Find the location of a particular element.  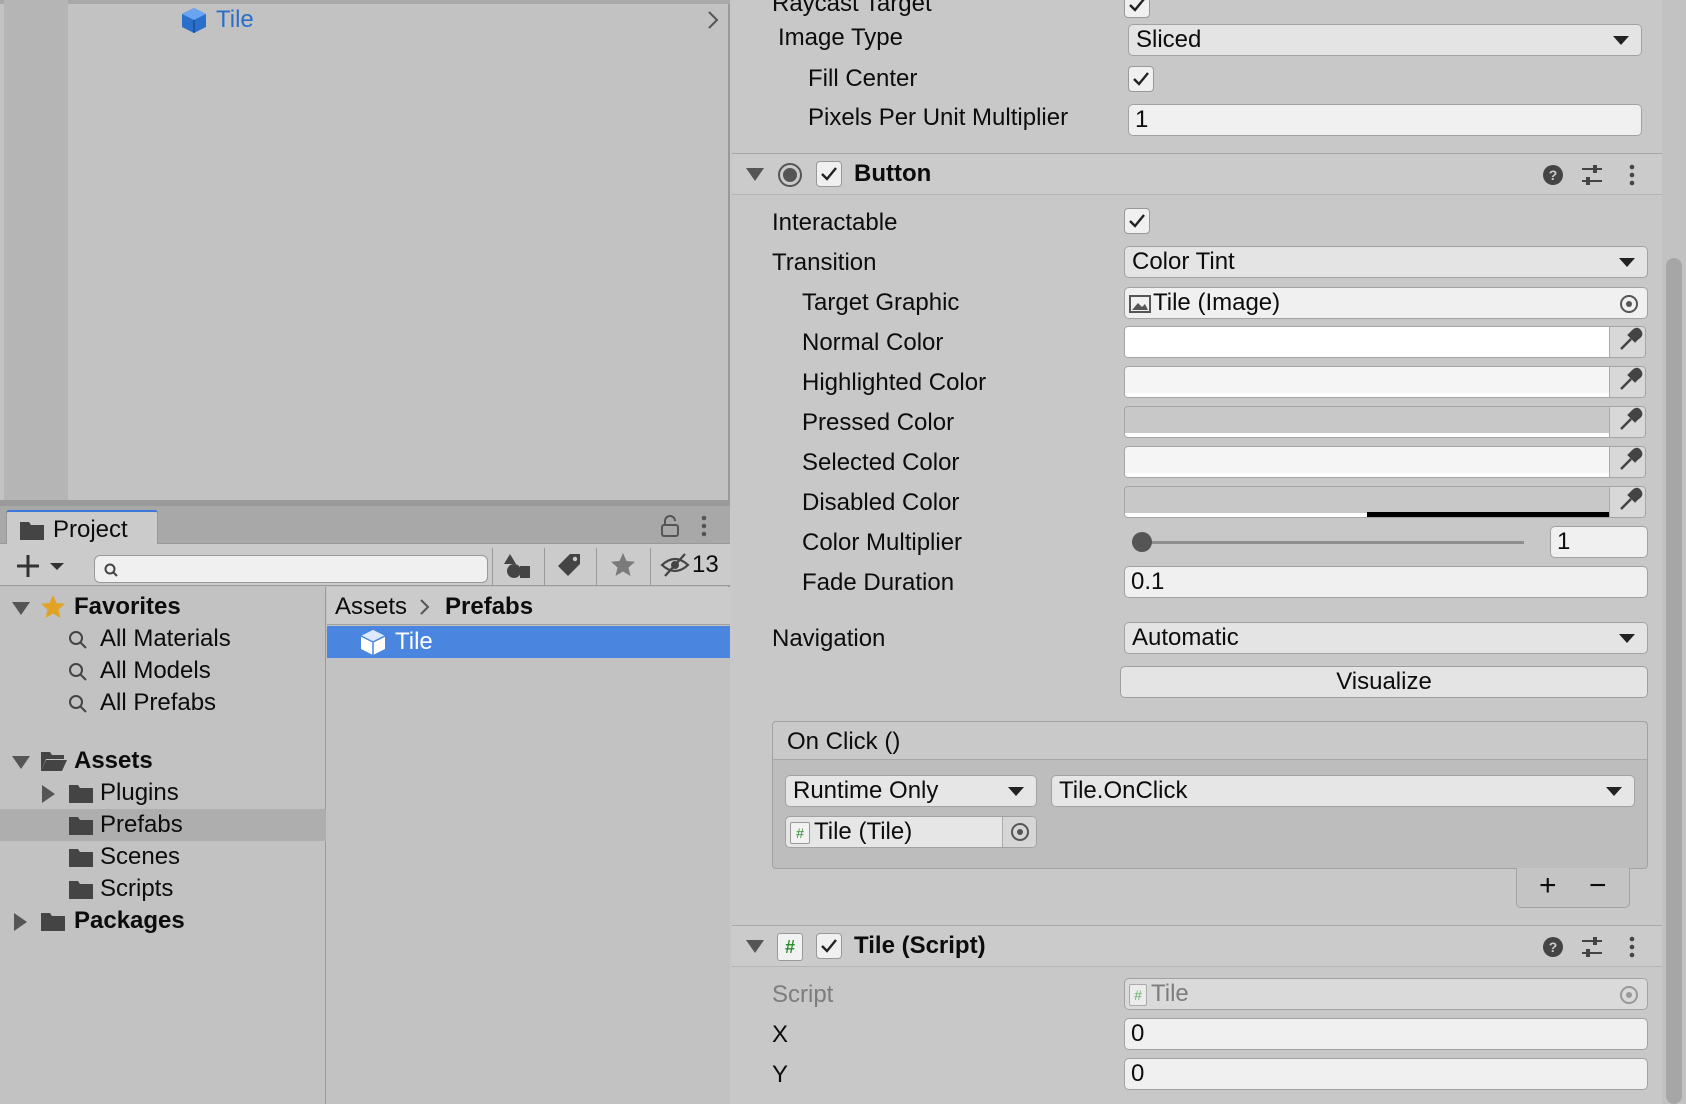

breadcrumb-prefabs: Prefabs is located at coordinates (489, 607).